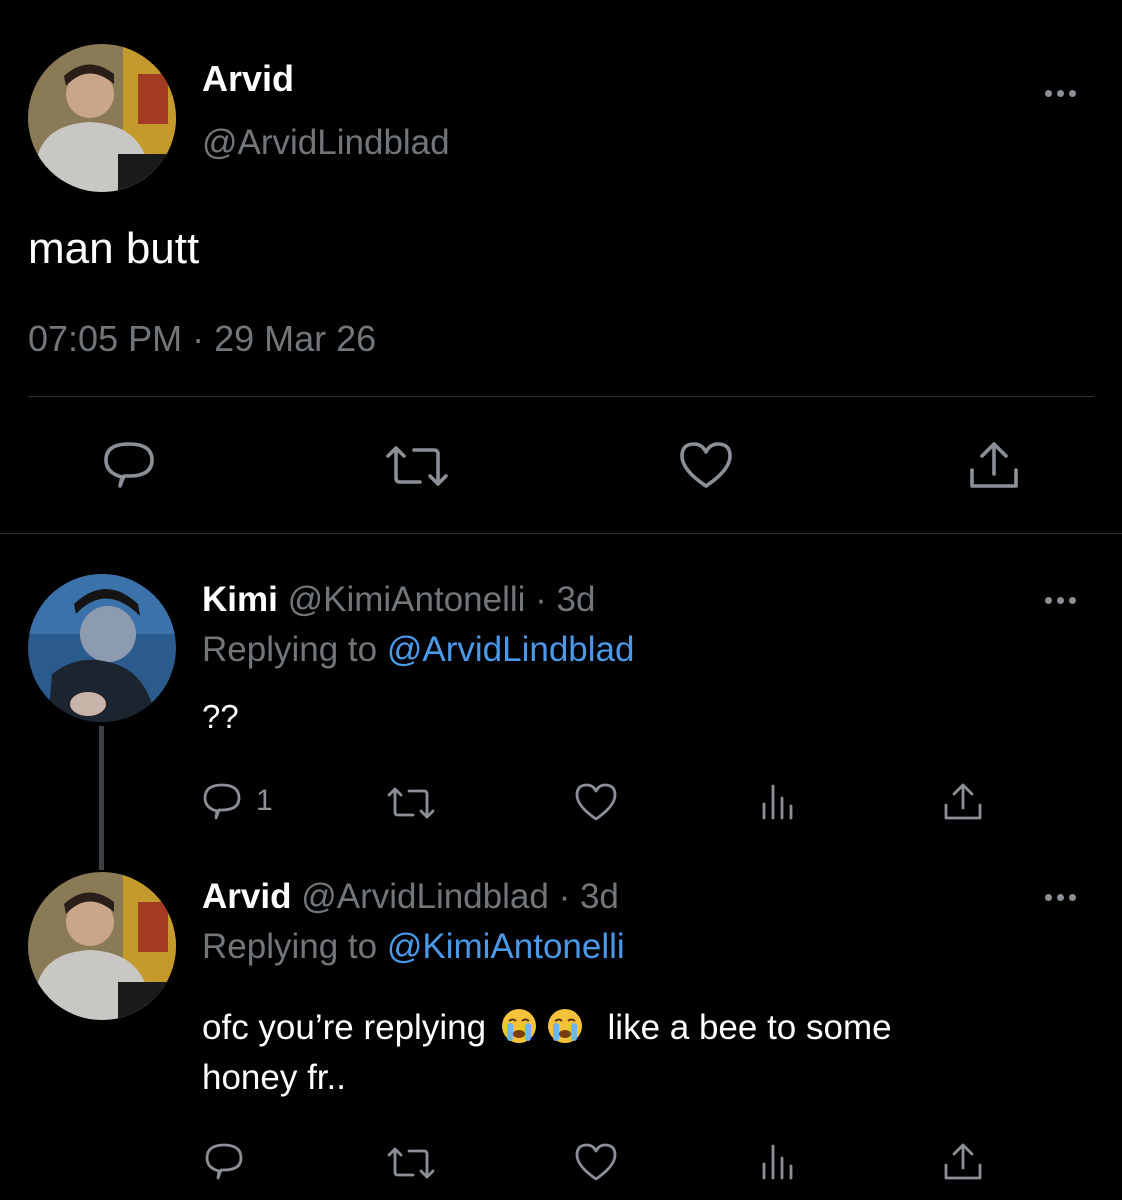 The height and width of the screenshot is (1200, 1122). I want to click on replying-to-line: Replying to @ArvidLindblad, so click(418, 650).